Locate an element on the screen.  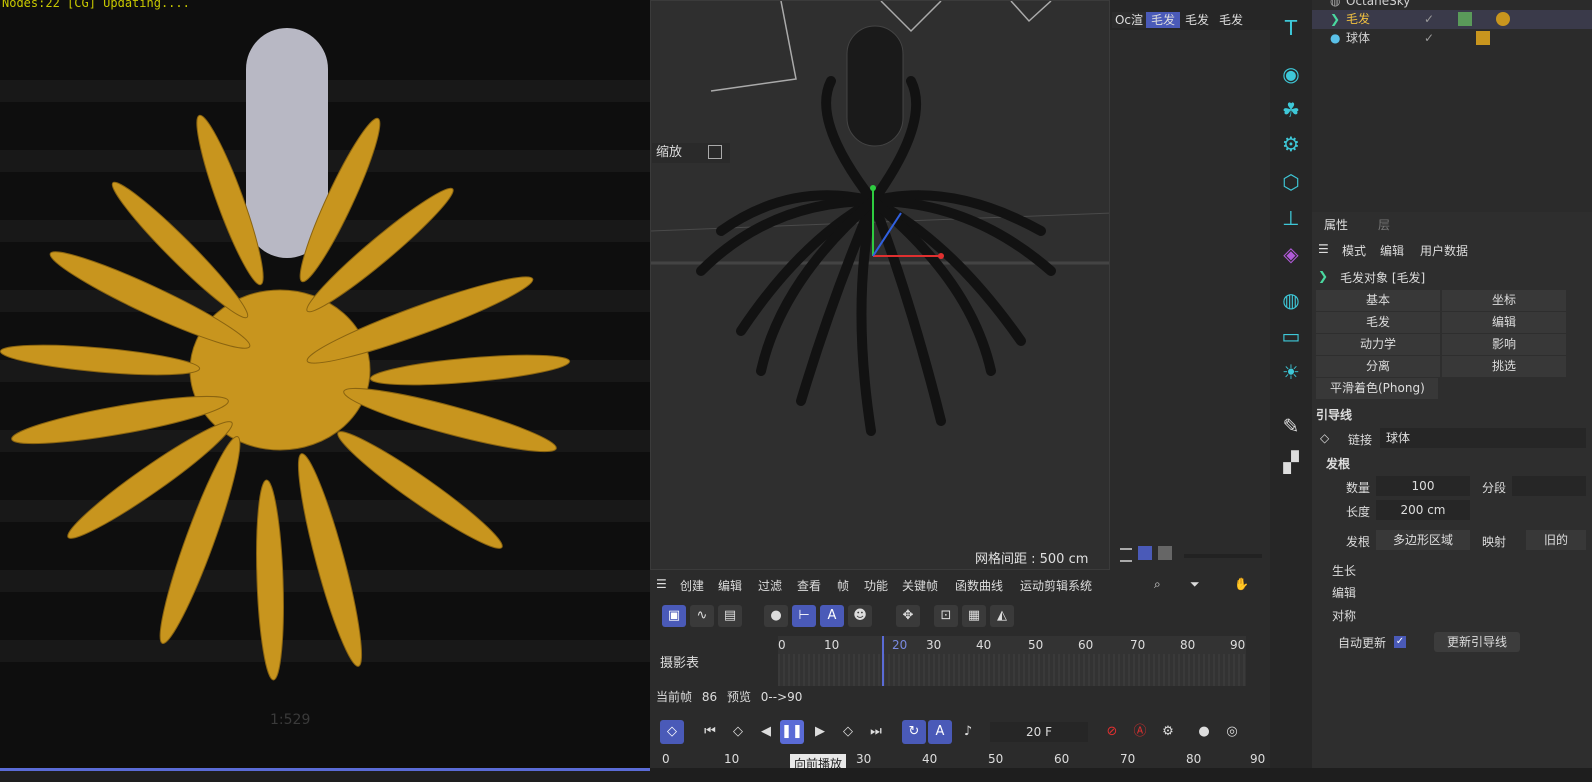
next-frame-icon: ▶ is located at coordinates (820, 732).